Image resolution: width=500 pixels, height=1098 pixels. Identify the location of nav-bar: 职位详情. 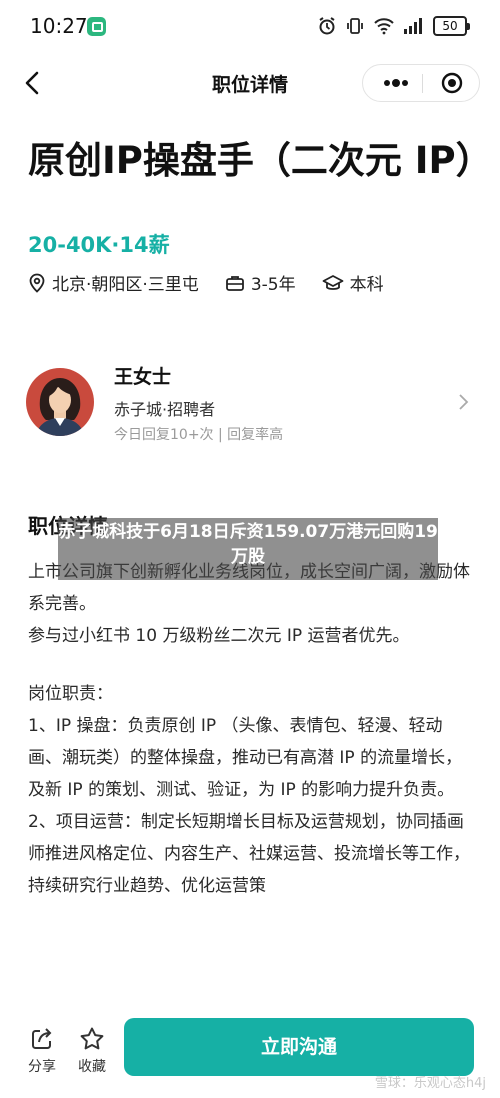
(250, 83).